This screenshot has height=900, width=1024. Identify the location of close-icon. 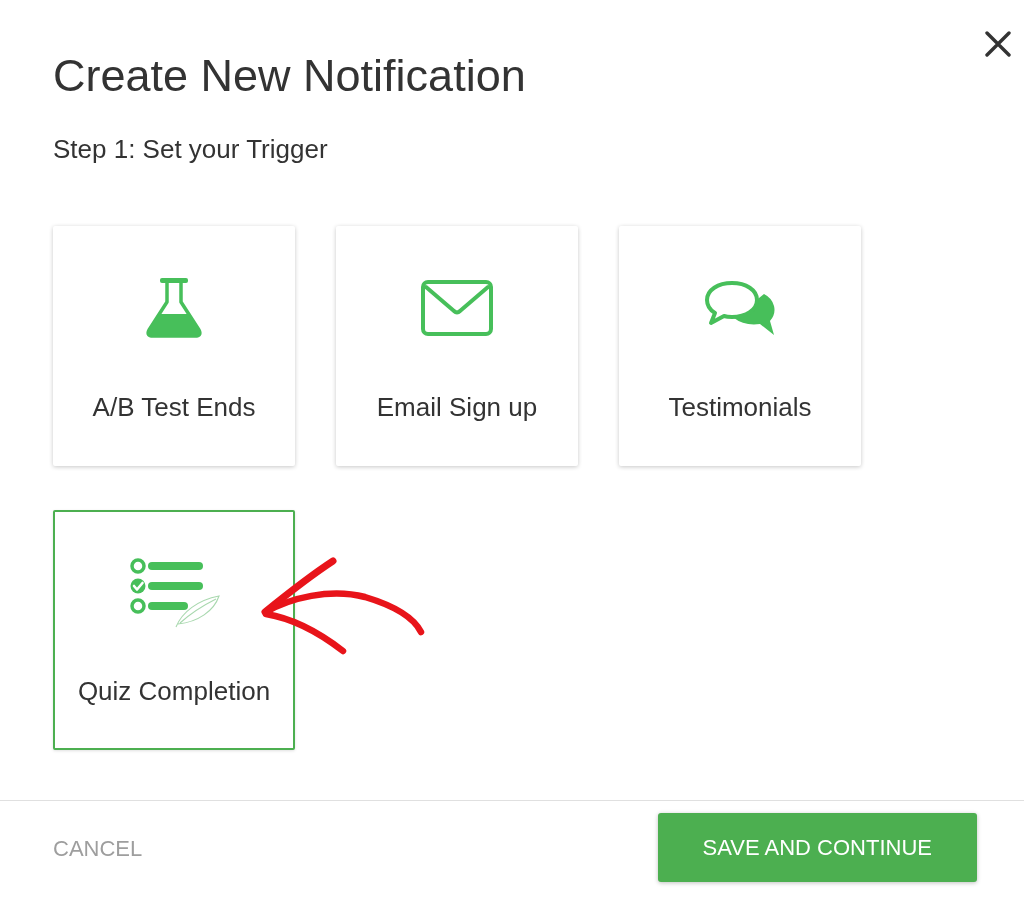
(998, 44).